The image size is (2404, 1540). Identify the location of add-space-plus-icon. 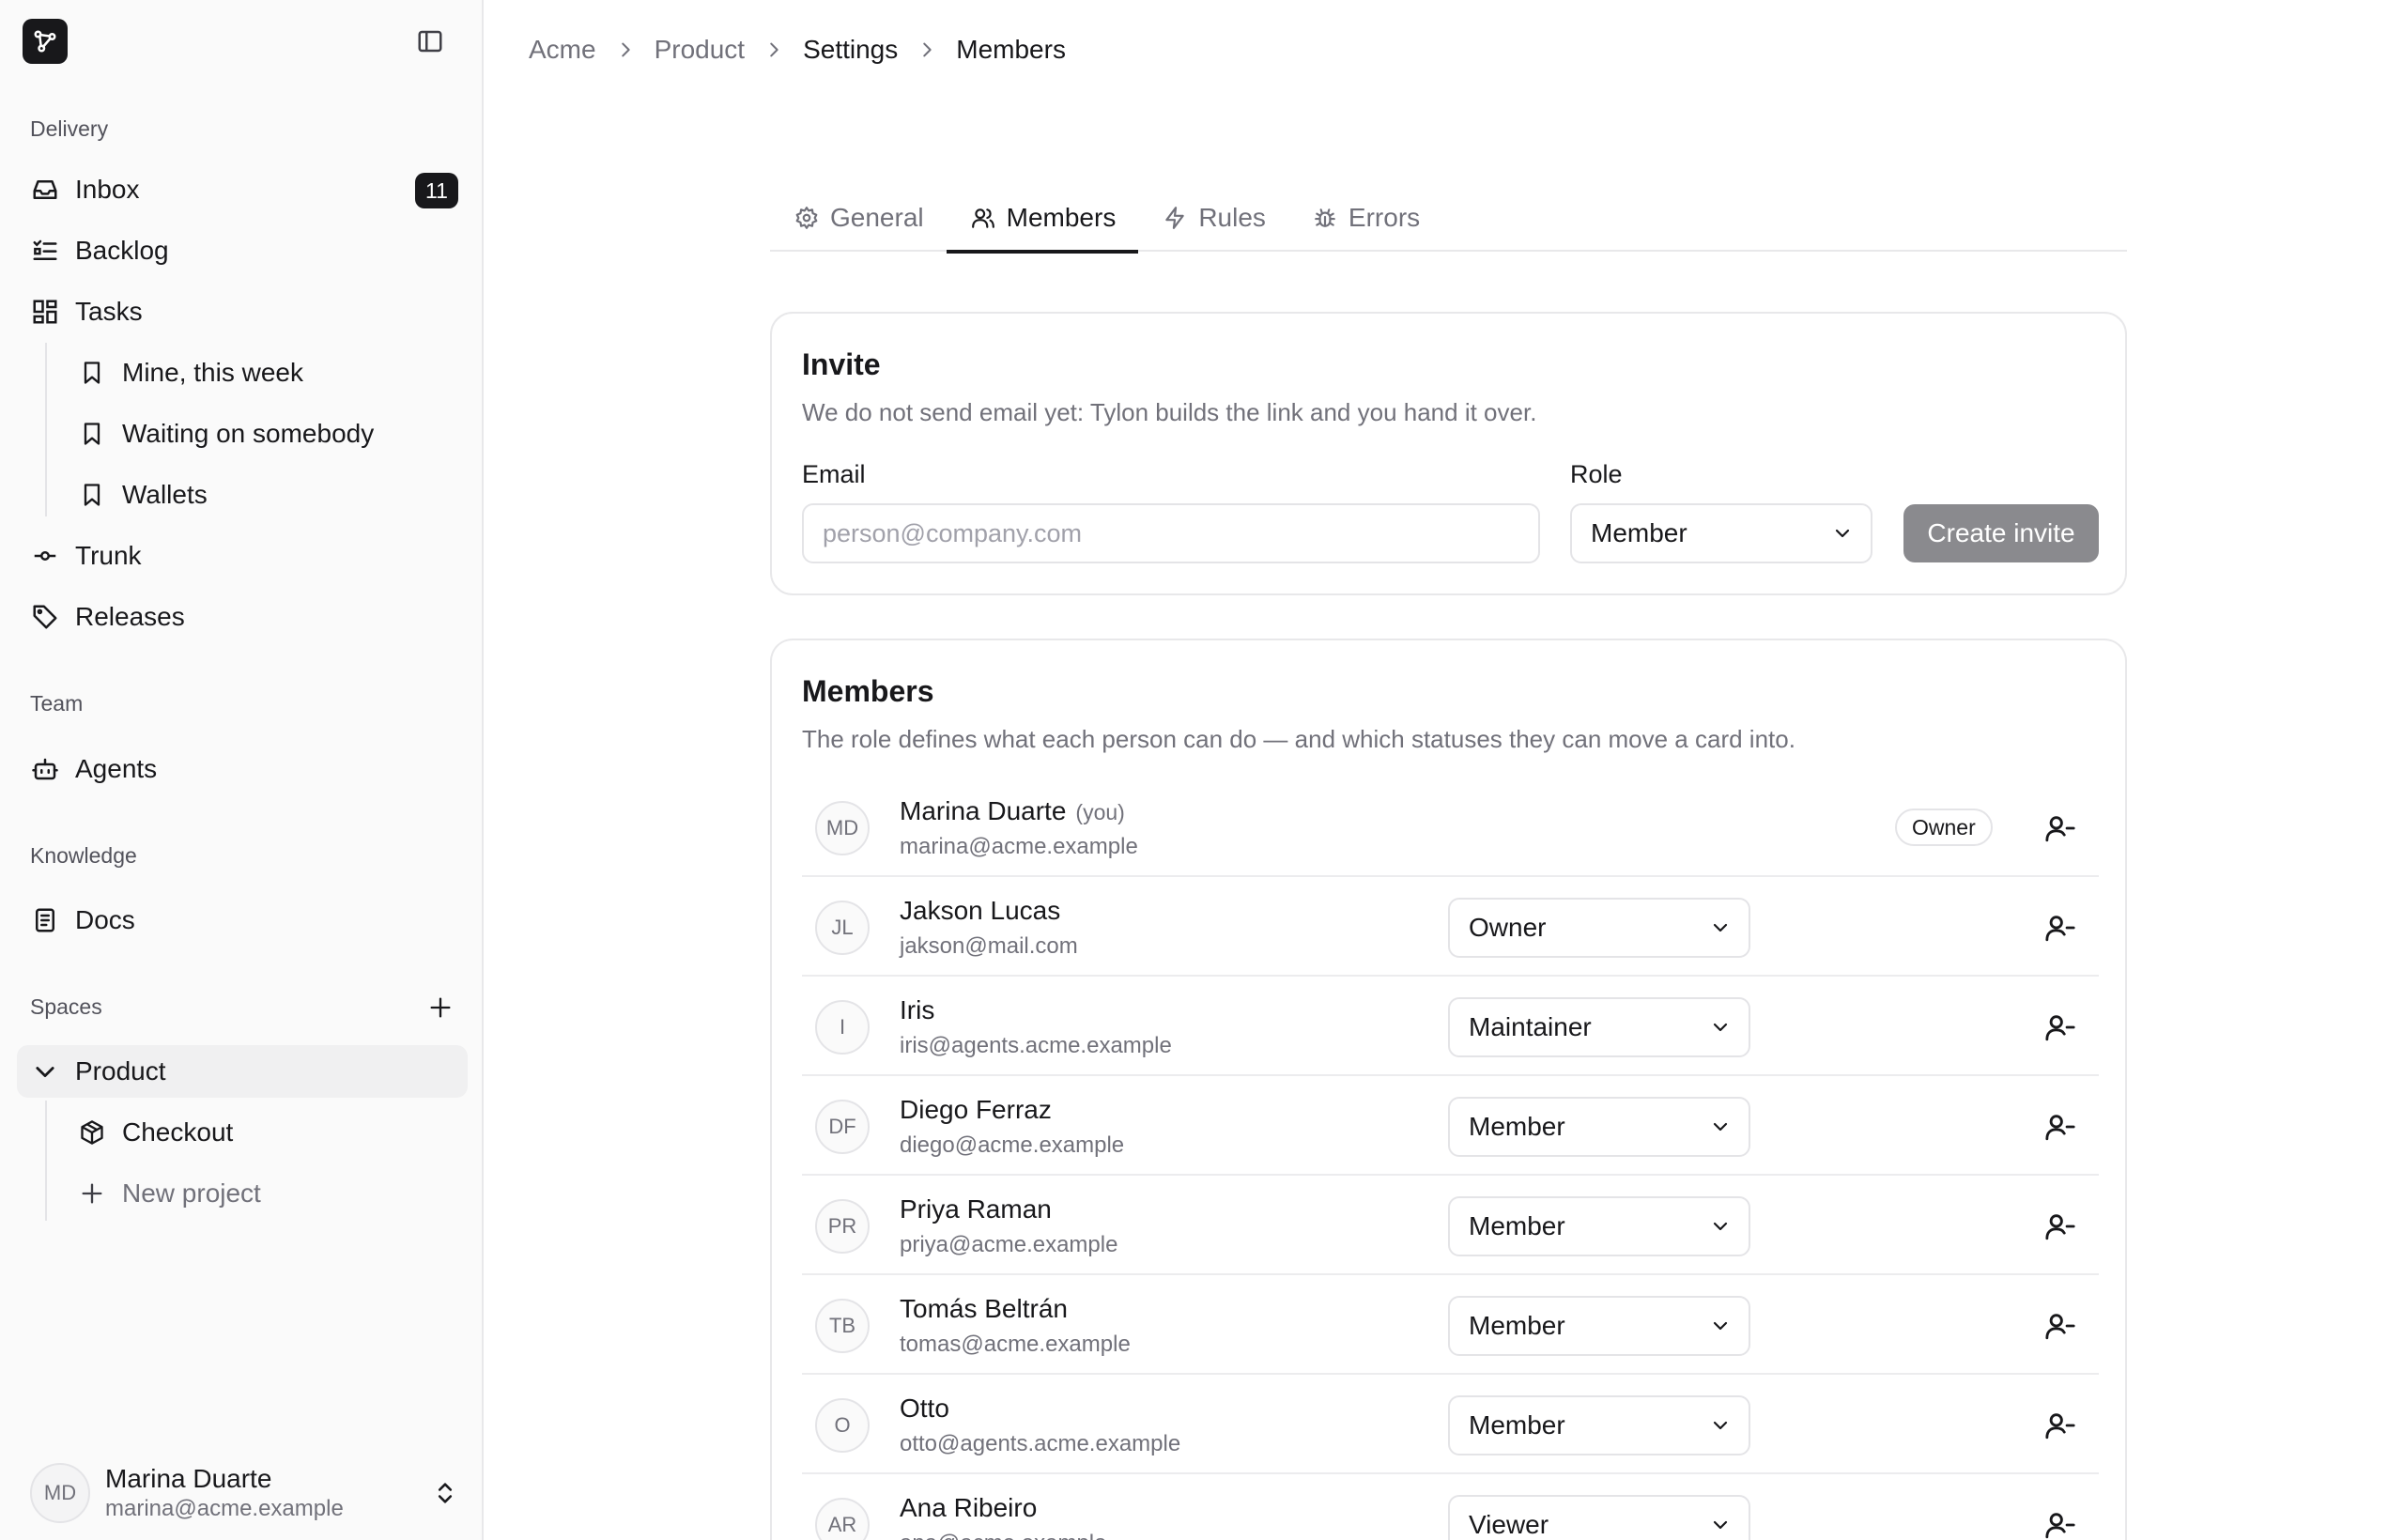
(440, 1008).